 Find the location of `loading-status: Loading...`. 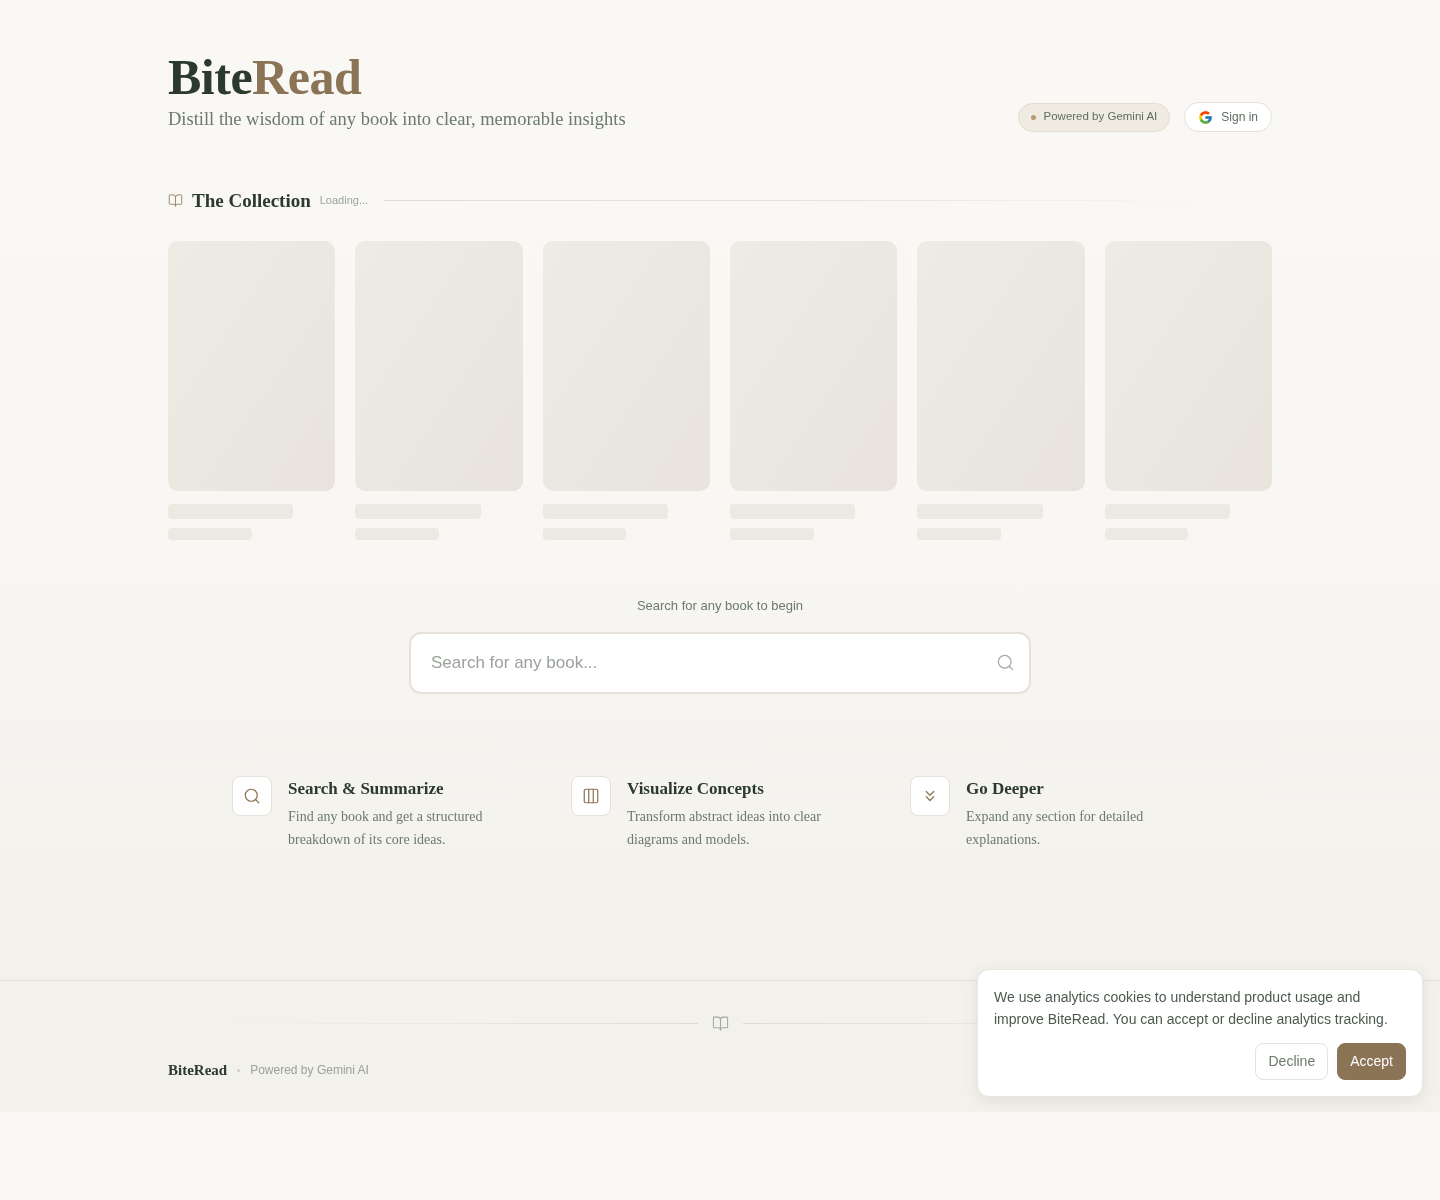

loading-status: Loading... is located at coordinates (344, 201).